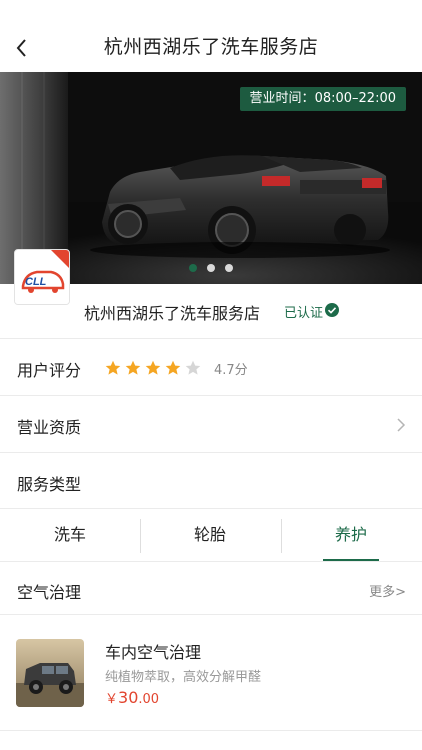 This screenshot has height=750, width=422. Describe the element at coordinates (304, 313) in the screenshot. I see `verified-label: 已认证` at that location.